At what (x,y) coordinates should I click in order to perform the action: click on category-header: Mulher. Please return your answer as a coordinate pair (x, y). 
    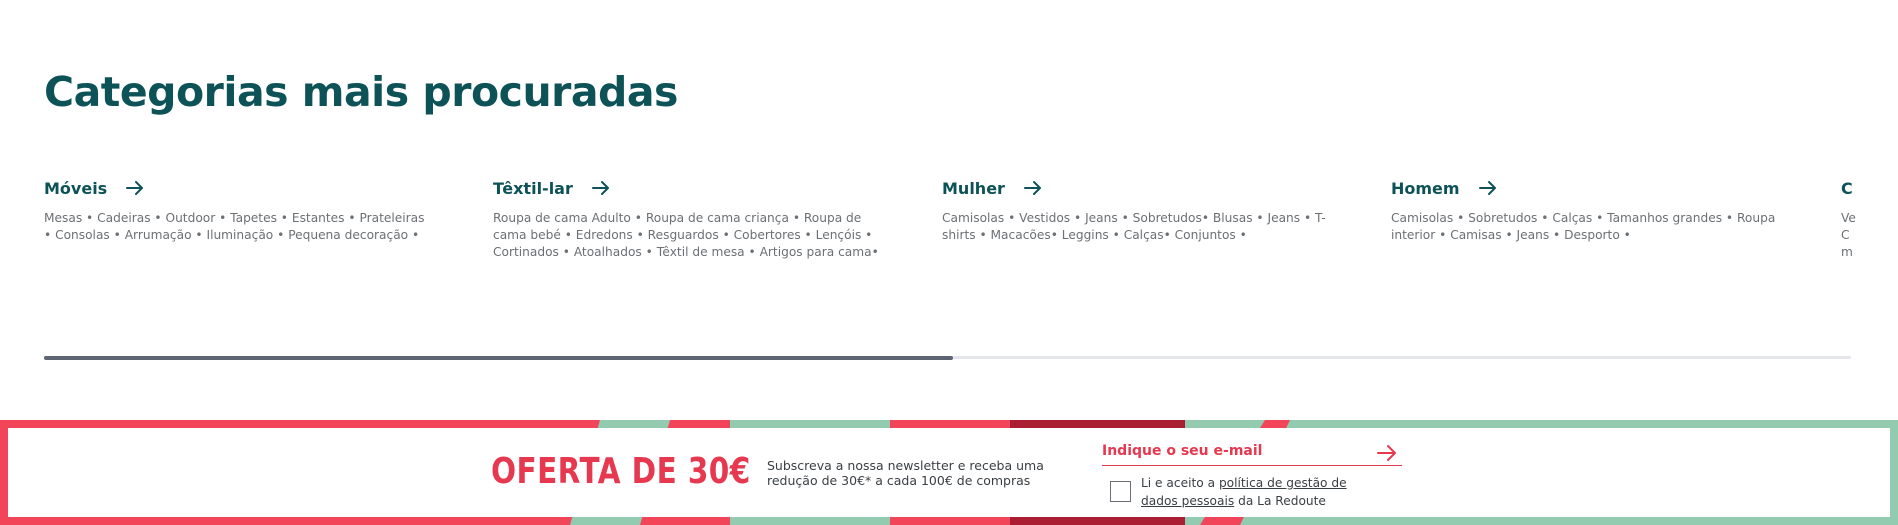
    Looking at the image, I should click on (1137, 188).